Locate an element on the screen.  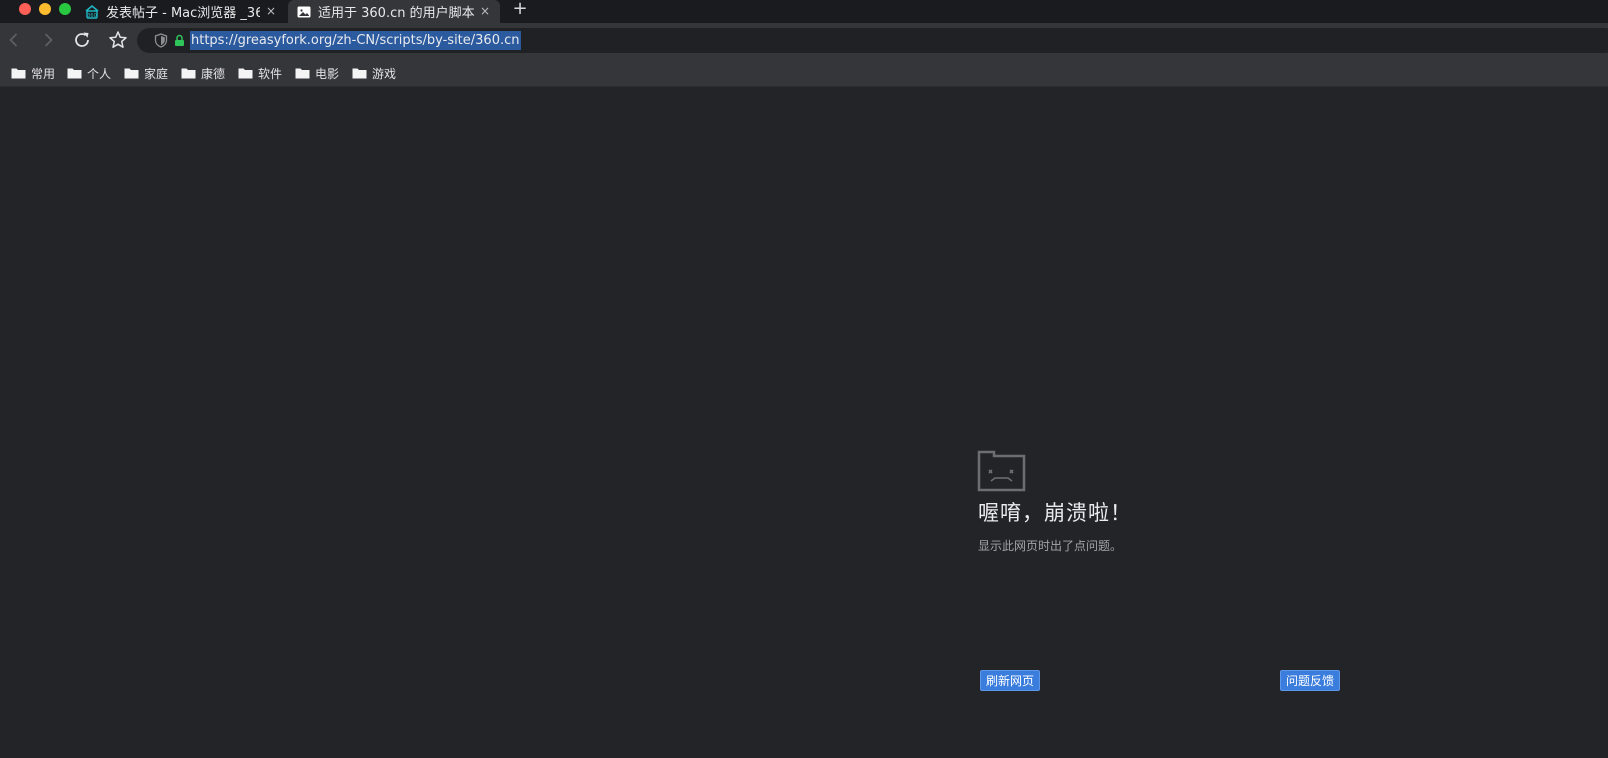
window-minimize-button is located at coordinates (45, 9).